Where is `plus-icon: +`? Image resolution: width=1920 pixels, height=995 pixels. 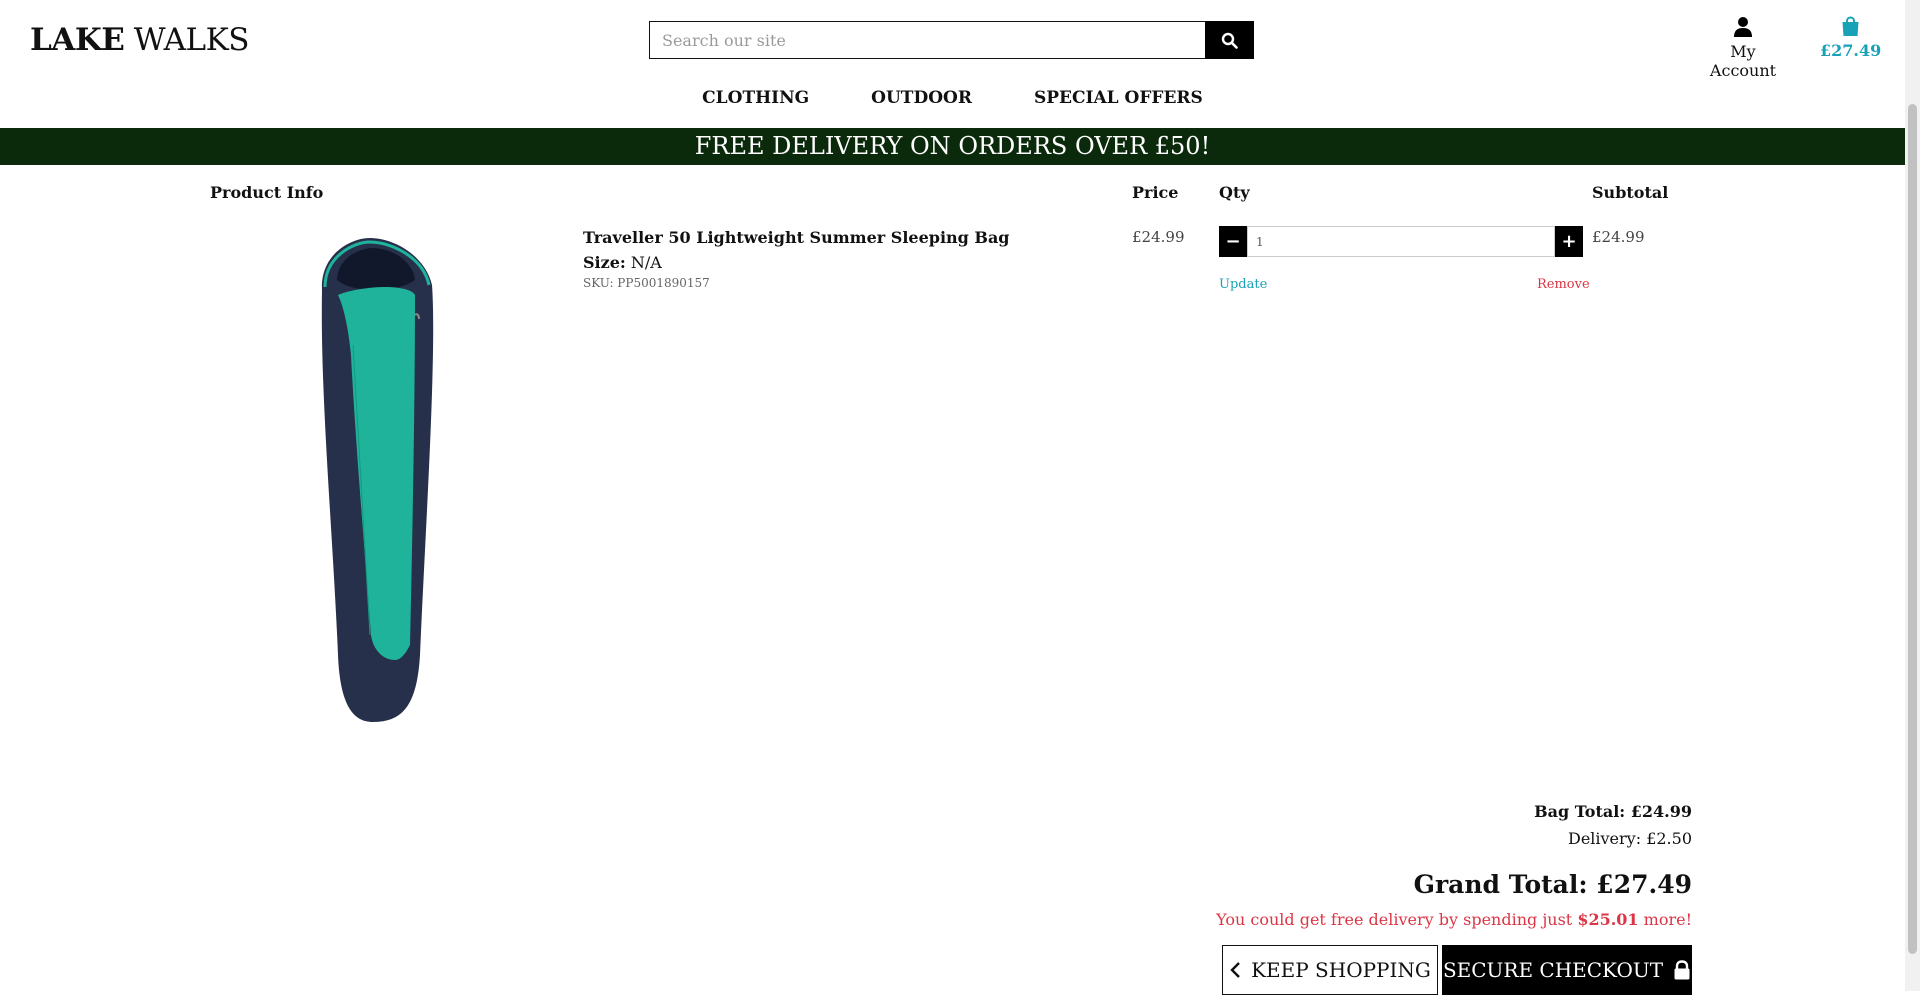 plus-icon: + is located at coordinates (1569, 241).